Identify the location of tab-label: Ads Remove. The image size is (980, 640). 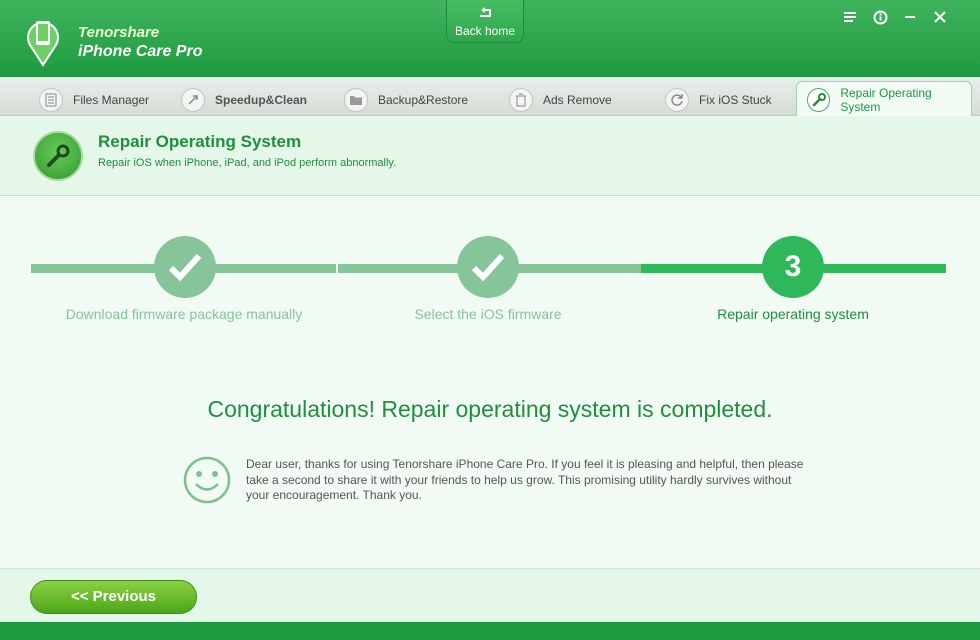
(577, 99).